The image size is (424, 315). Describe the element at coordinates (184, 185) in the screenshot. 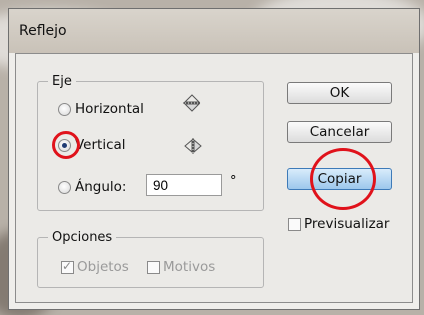

I see `angle-input` at that location.